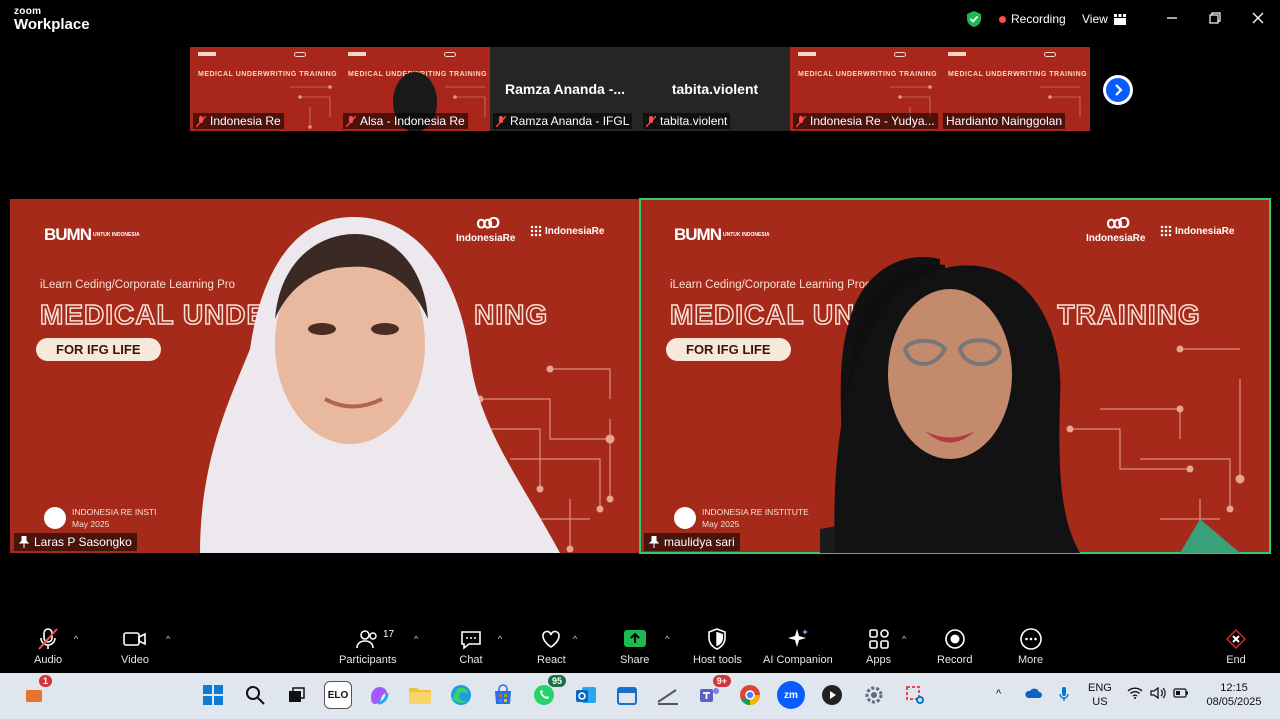 Image resolution: width=1280 pixels, height=719 pixels. What do you see at coordinates (1234, 695) in the screenshot?
I see `clock: 12:15 08/05/2025` at bounding box center [1234, 695].